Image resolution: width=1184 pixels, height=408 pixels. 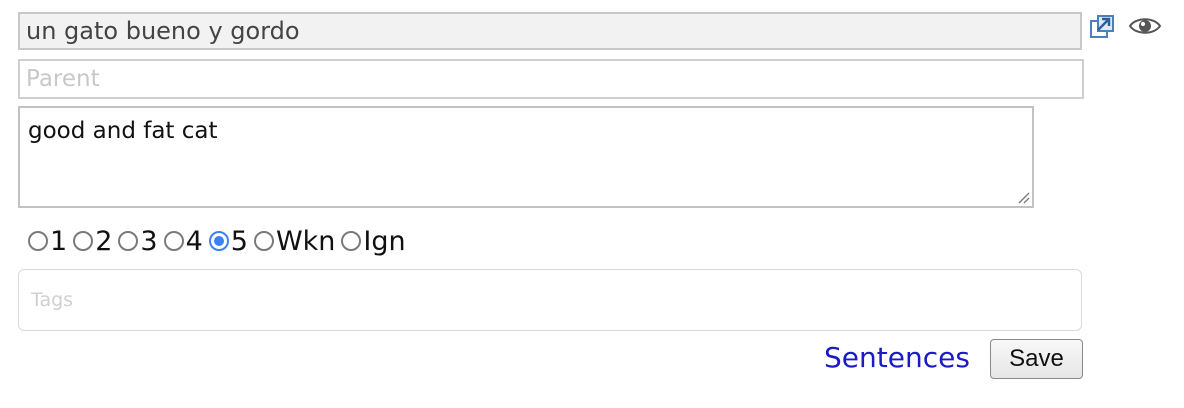 What do you see at coordinates (194, 241) in the screenshot?
I see `status-label-4: 4` at bounding box center [194, 241].